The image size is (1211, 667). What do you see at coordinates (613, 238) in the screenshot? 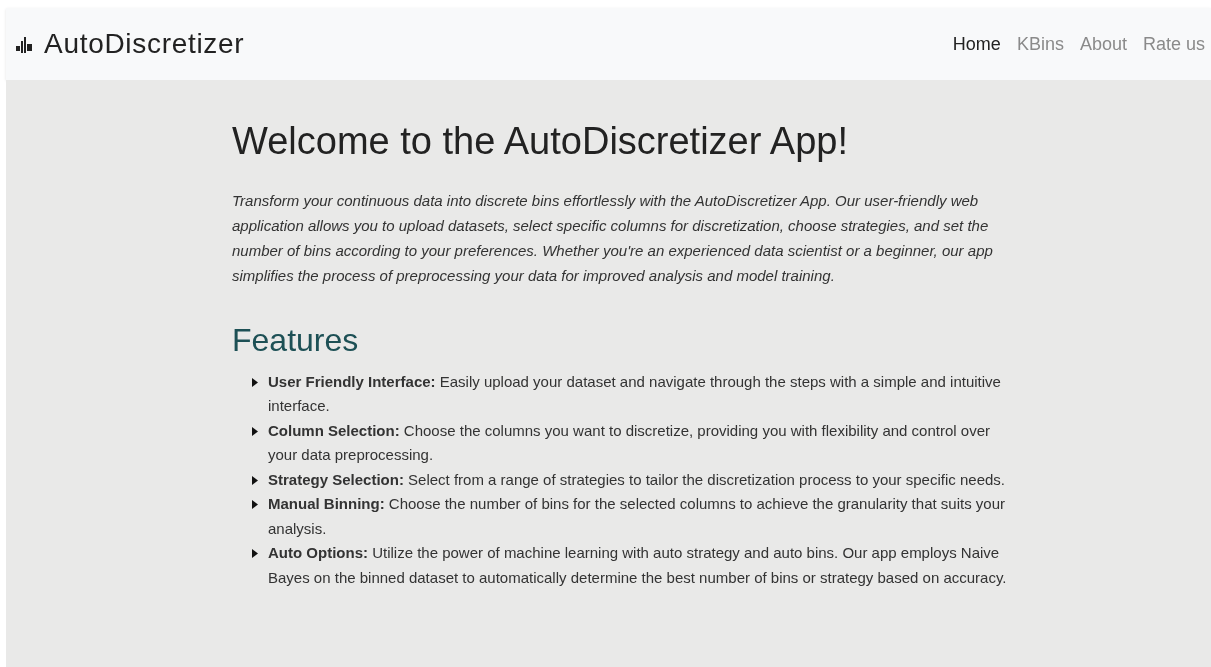
I see `intro-paragraph: Transform your continuous data into discrete bins effortlessly with the AutoDiscretizer App. Our user-friendly web application allows you to upload datasets, select specific columns for discretization, choose strategies, and set the number of bins according to your preferences. Whether you're an experienced data scientist or a beginner, our app simplifies the process of preprocessing your data for improved analysis and model training.` at bounding box center [613, 238].